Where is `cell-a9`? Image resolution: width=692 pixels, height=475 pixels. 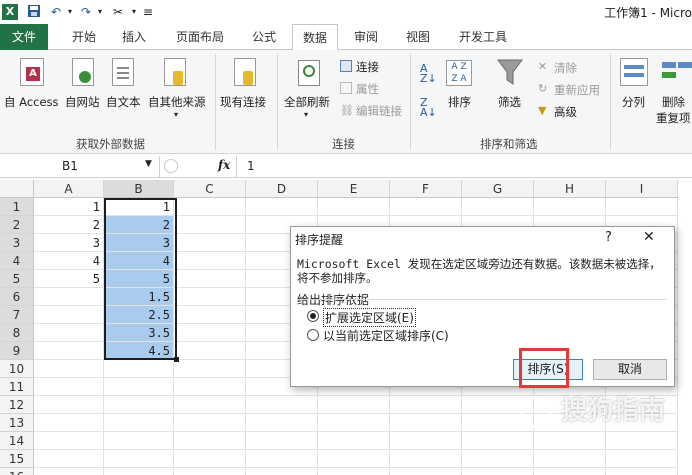 cell-a9 is located at coordinates (69, 351).